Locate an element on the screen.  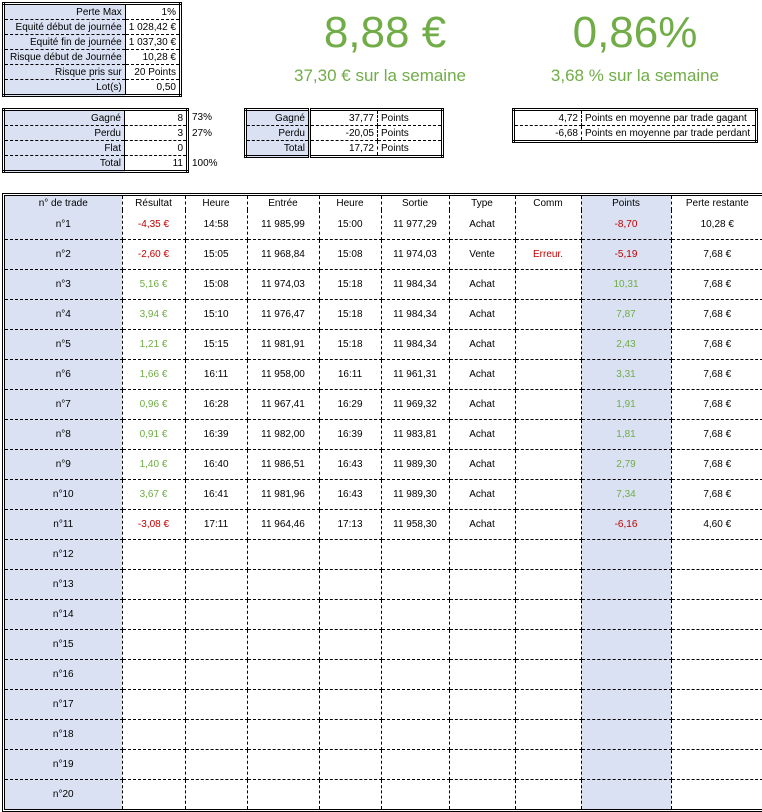
trade-cell-h1: 16:39 is located at coordinates (216, 434).